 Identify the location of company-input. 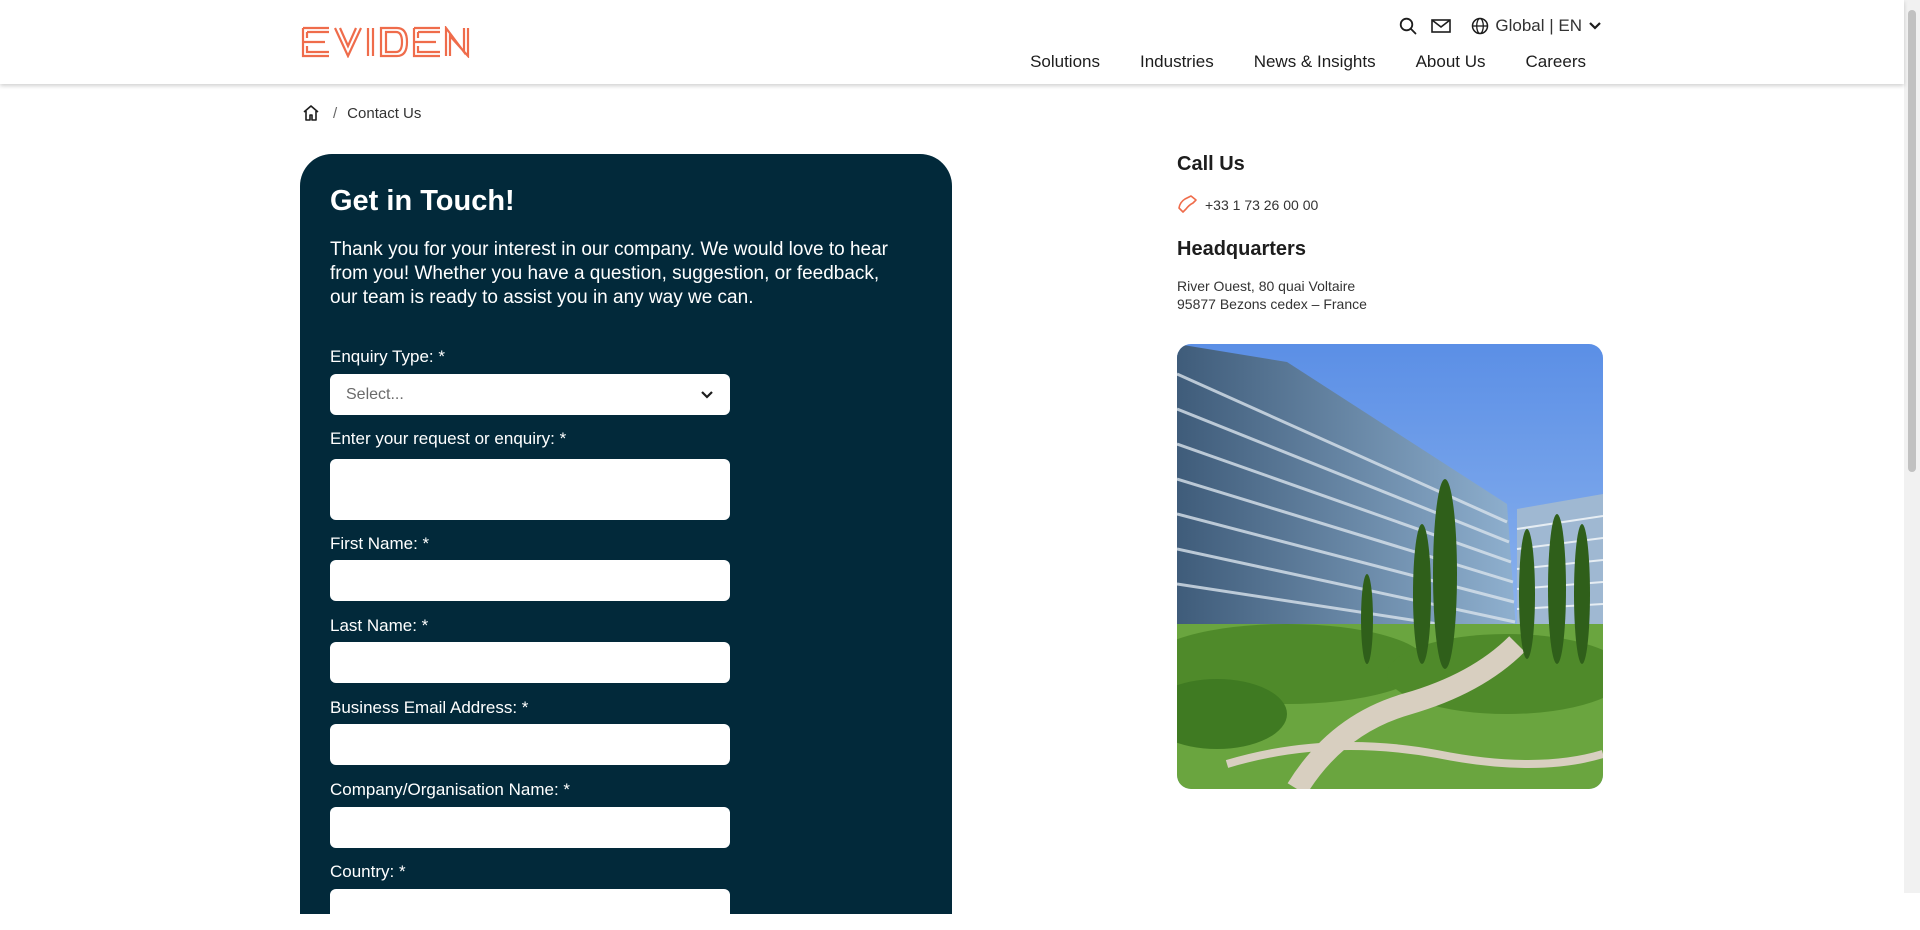
(530, 827).